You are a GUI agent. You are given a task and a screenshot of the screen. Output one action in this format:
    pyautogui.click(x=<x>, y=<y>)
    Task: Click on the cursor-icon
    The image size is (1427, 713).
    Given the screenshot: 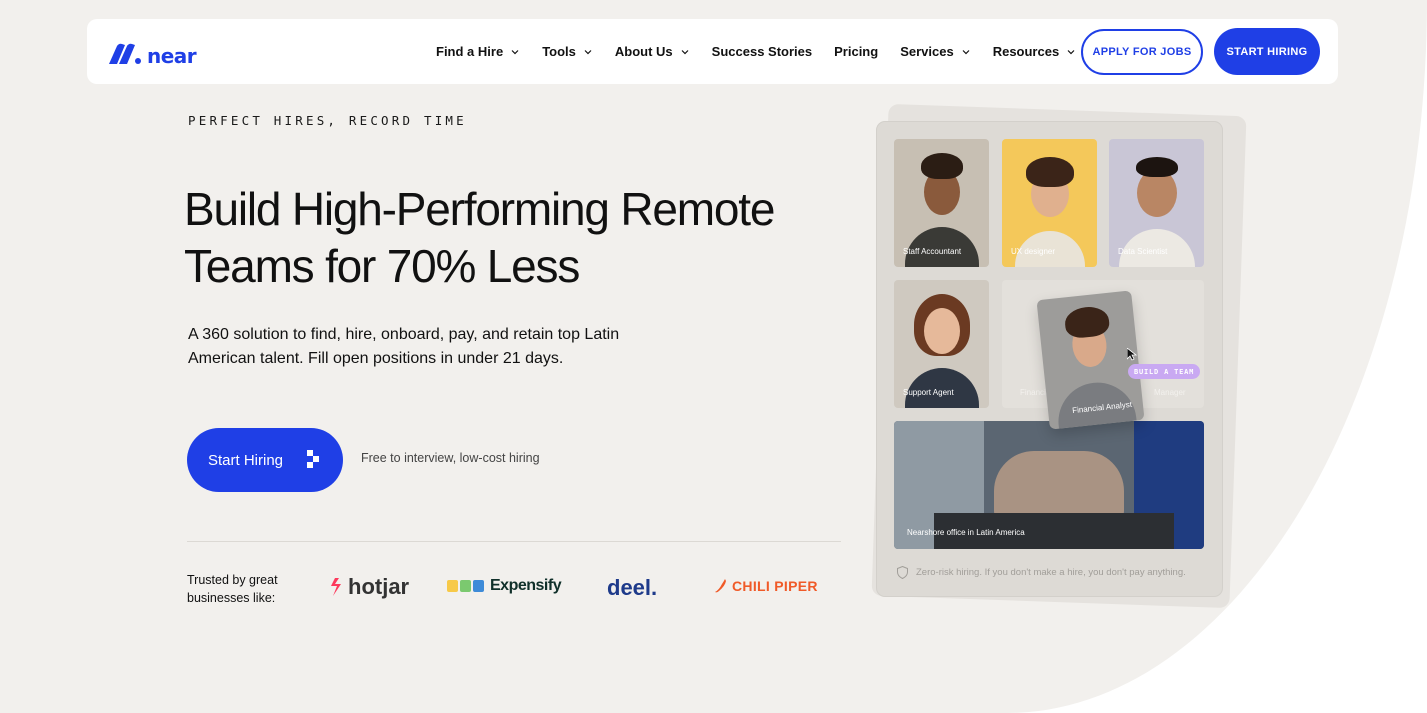 What is the action you would take?
    pyautogui.click(x=1132, y=354)
    